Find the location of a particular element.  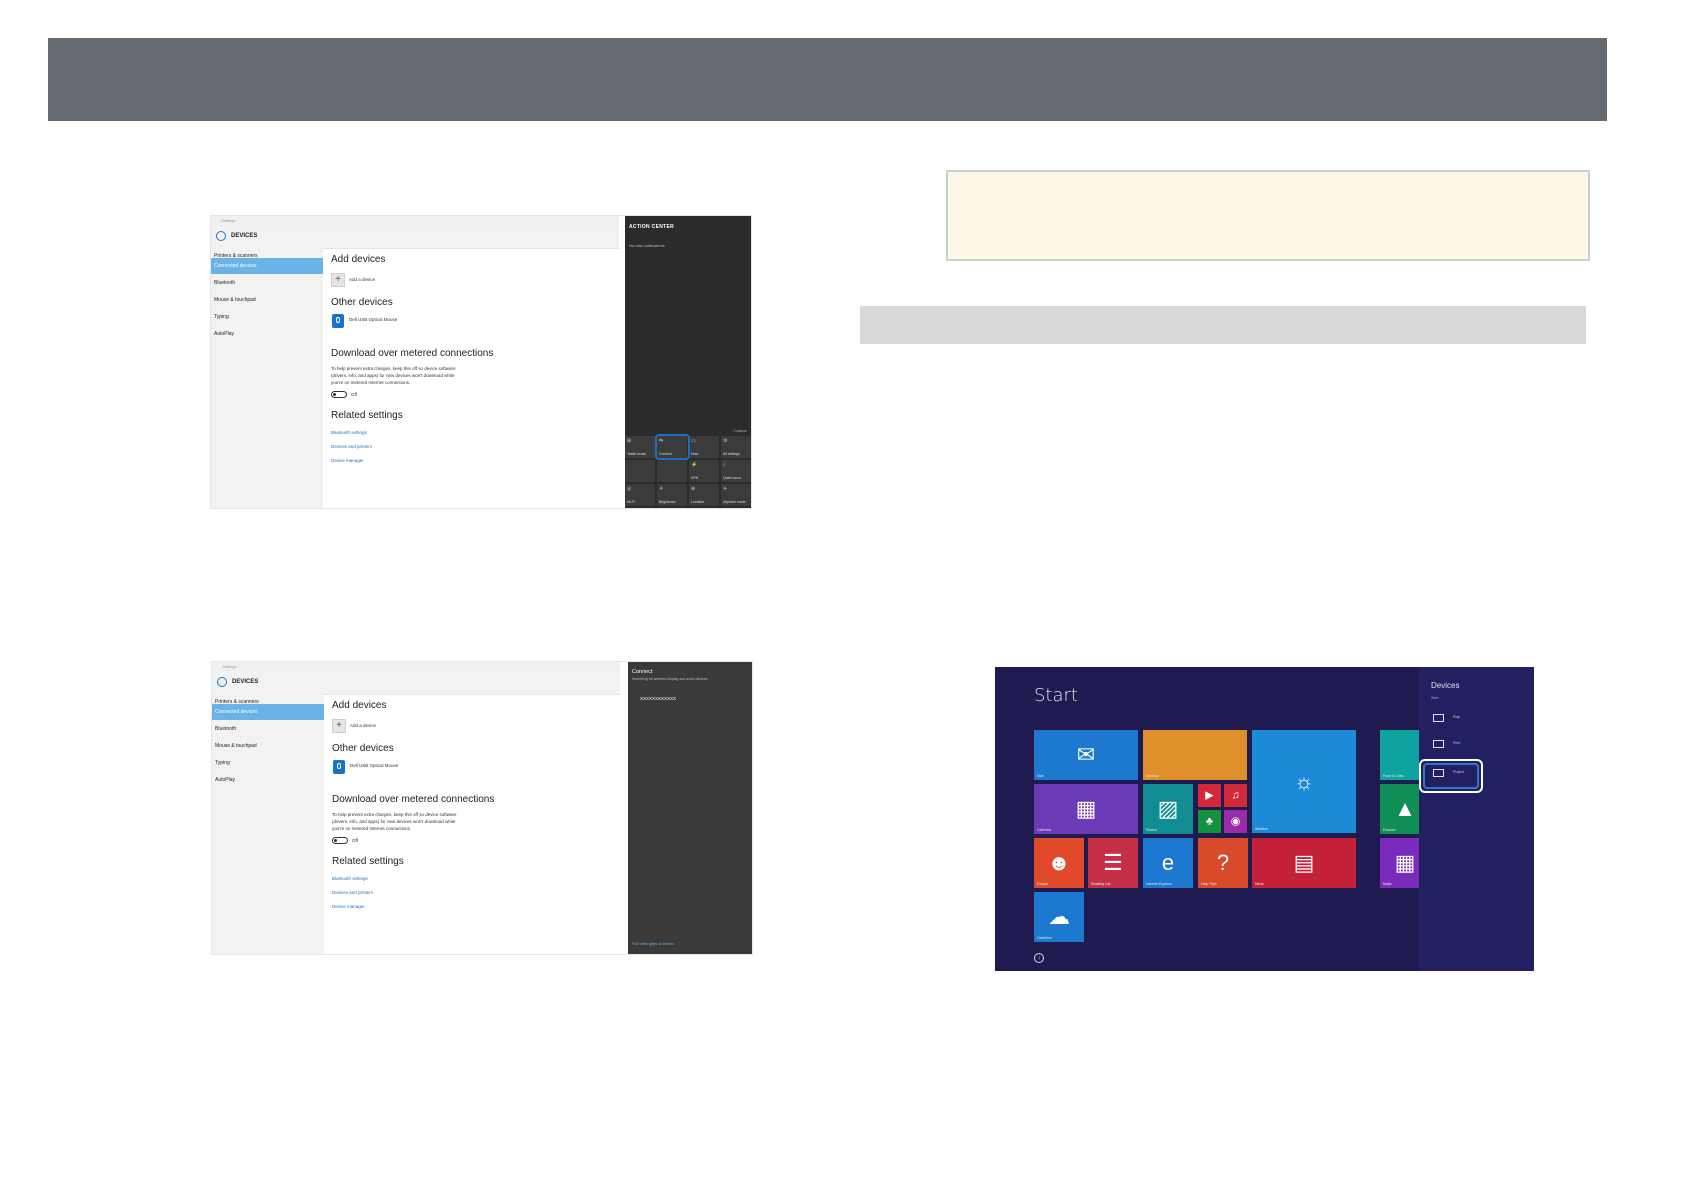

page-header-bar is located at coordinates (827, 79).